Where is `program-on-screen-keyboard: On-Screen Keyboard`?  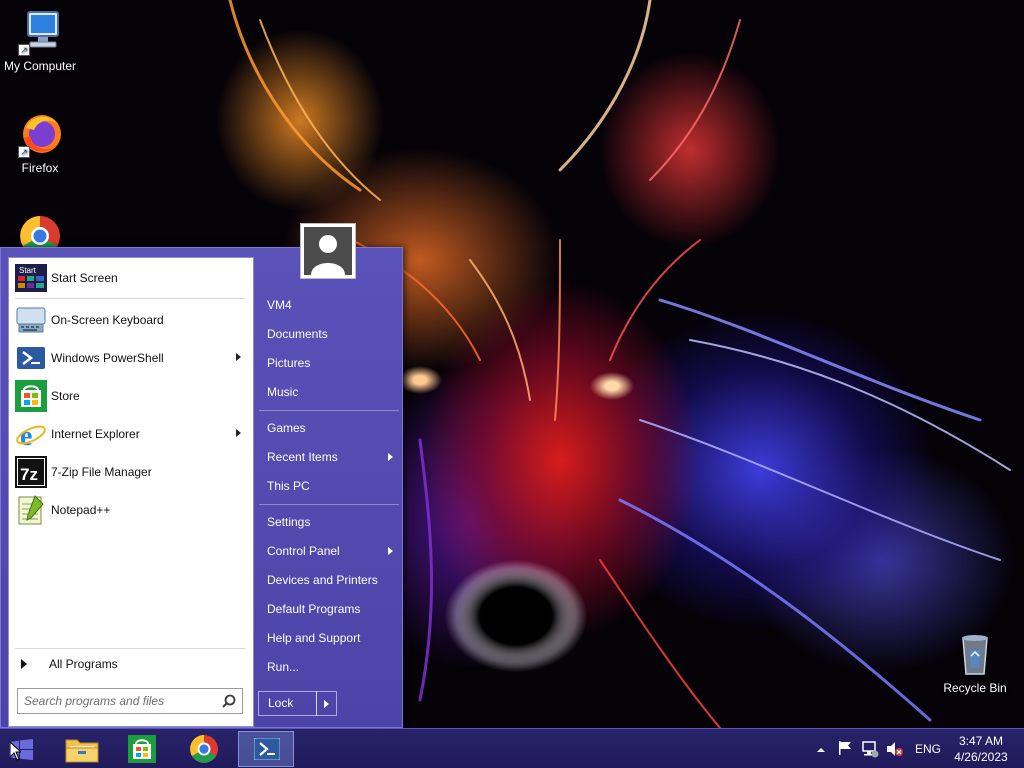
program-on-screen-keyboard: On-Screen Keyboard is located at coordinates (131, 320).